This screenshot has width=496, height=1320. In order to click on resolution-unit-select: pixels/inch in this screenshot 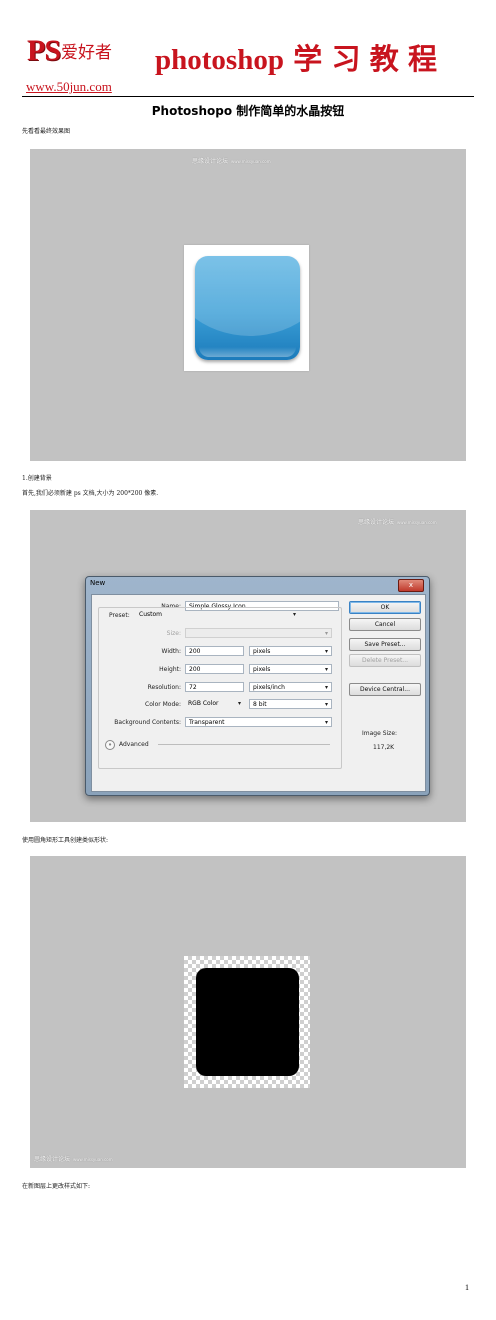, I will do `click(290, 687)`.